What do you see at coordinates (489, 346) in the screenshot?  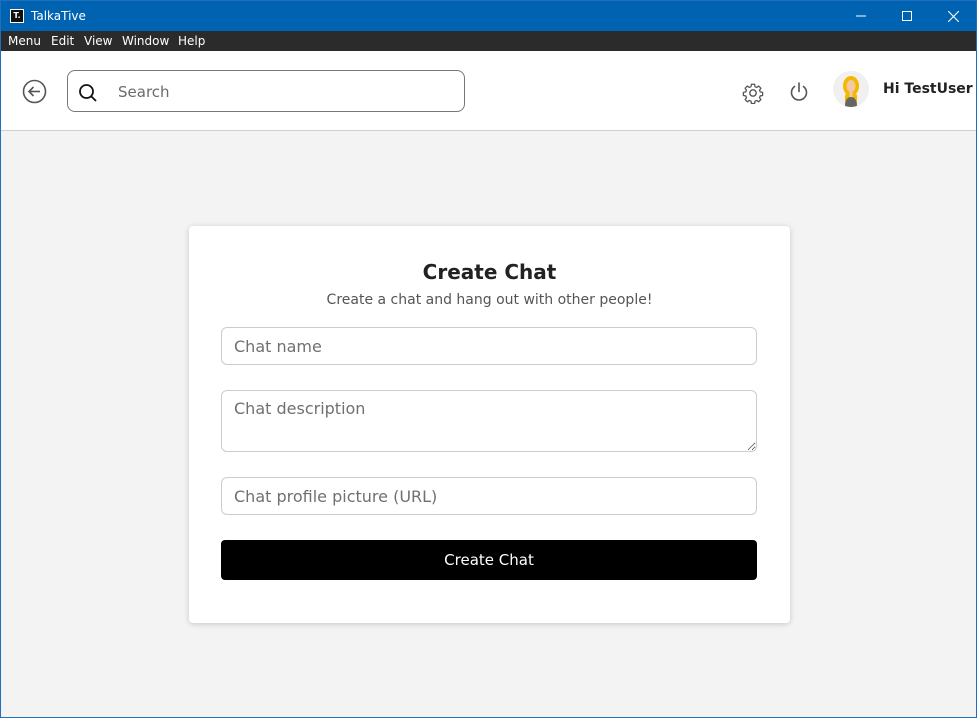 I see `chat-name-field` at bounding box center [489, 346].